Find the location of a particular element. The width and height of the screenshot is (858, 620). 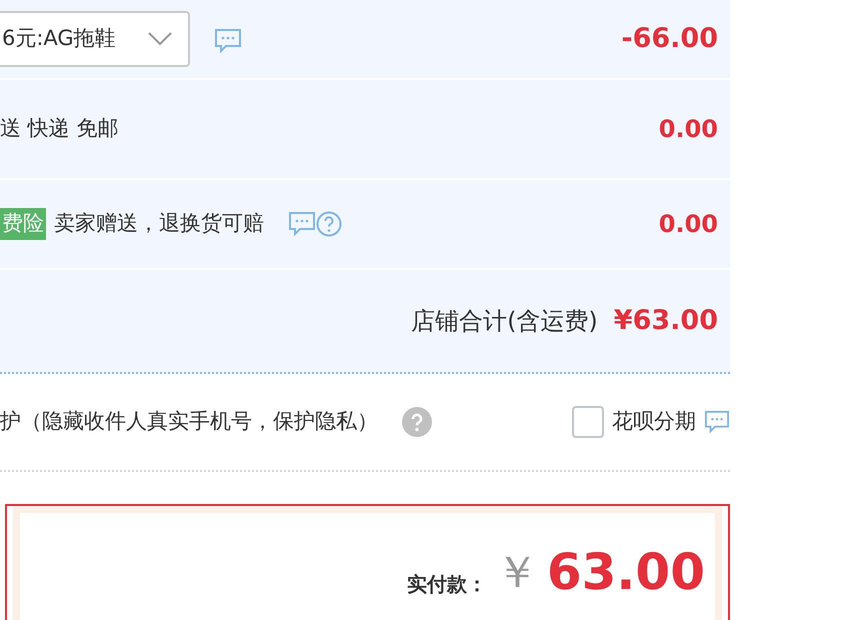

insurance-tag: 费险 is located at coordinates (23, 224).